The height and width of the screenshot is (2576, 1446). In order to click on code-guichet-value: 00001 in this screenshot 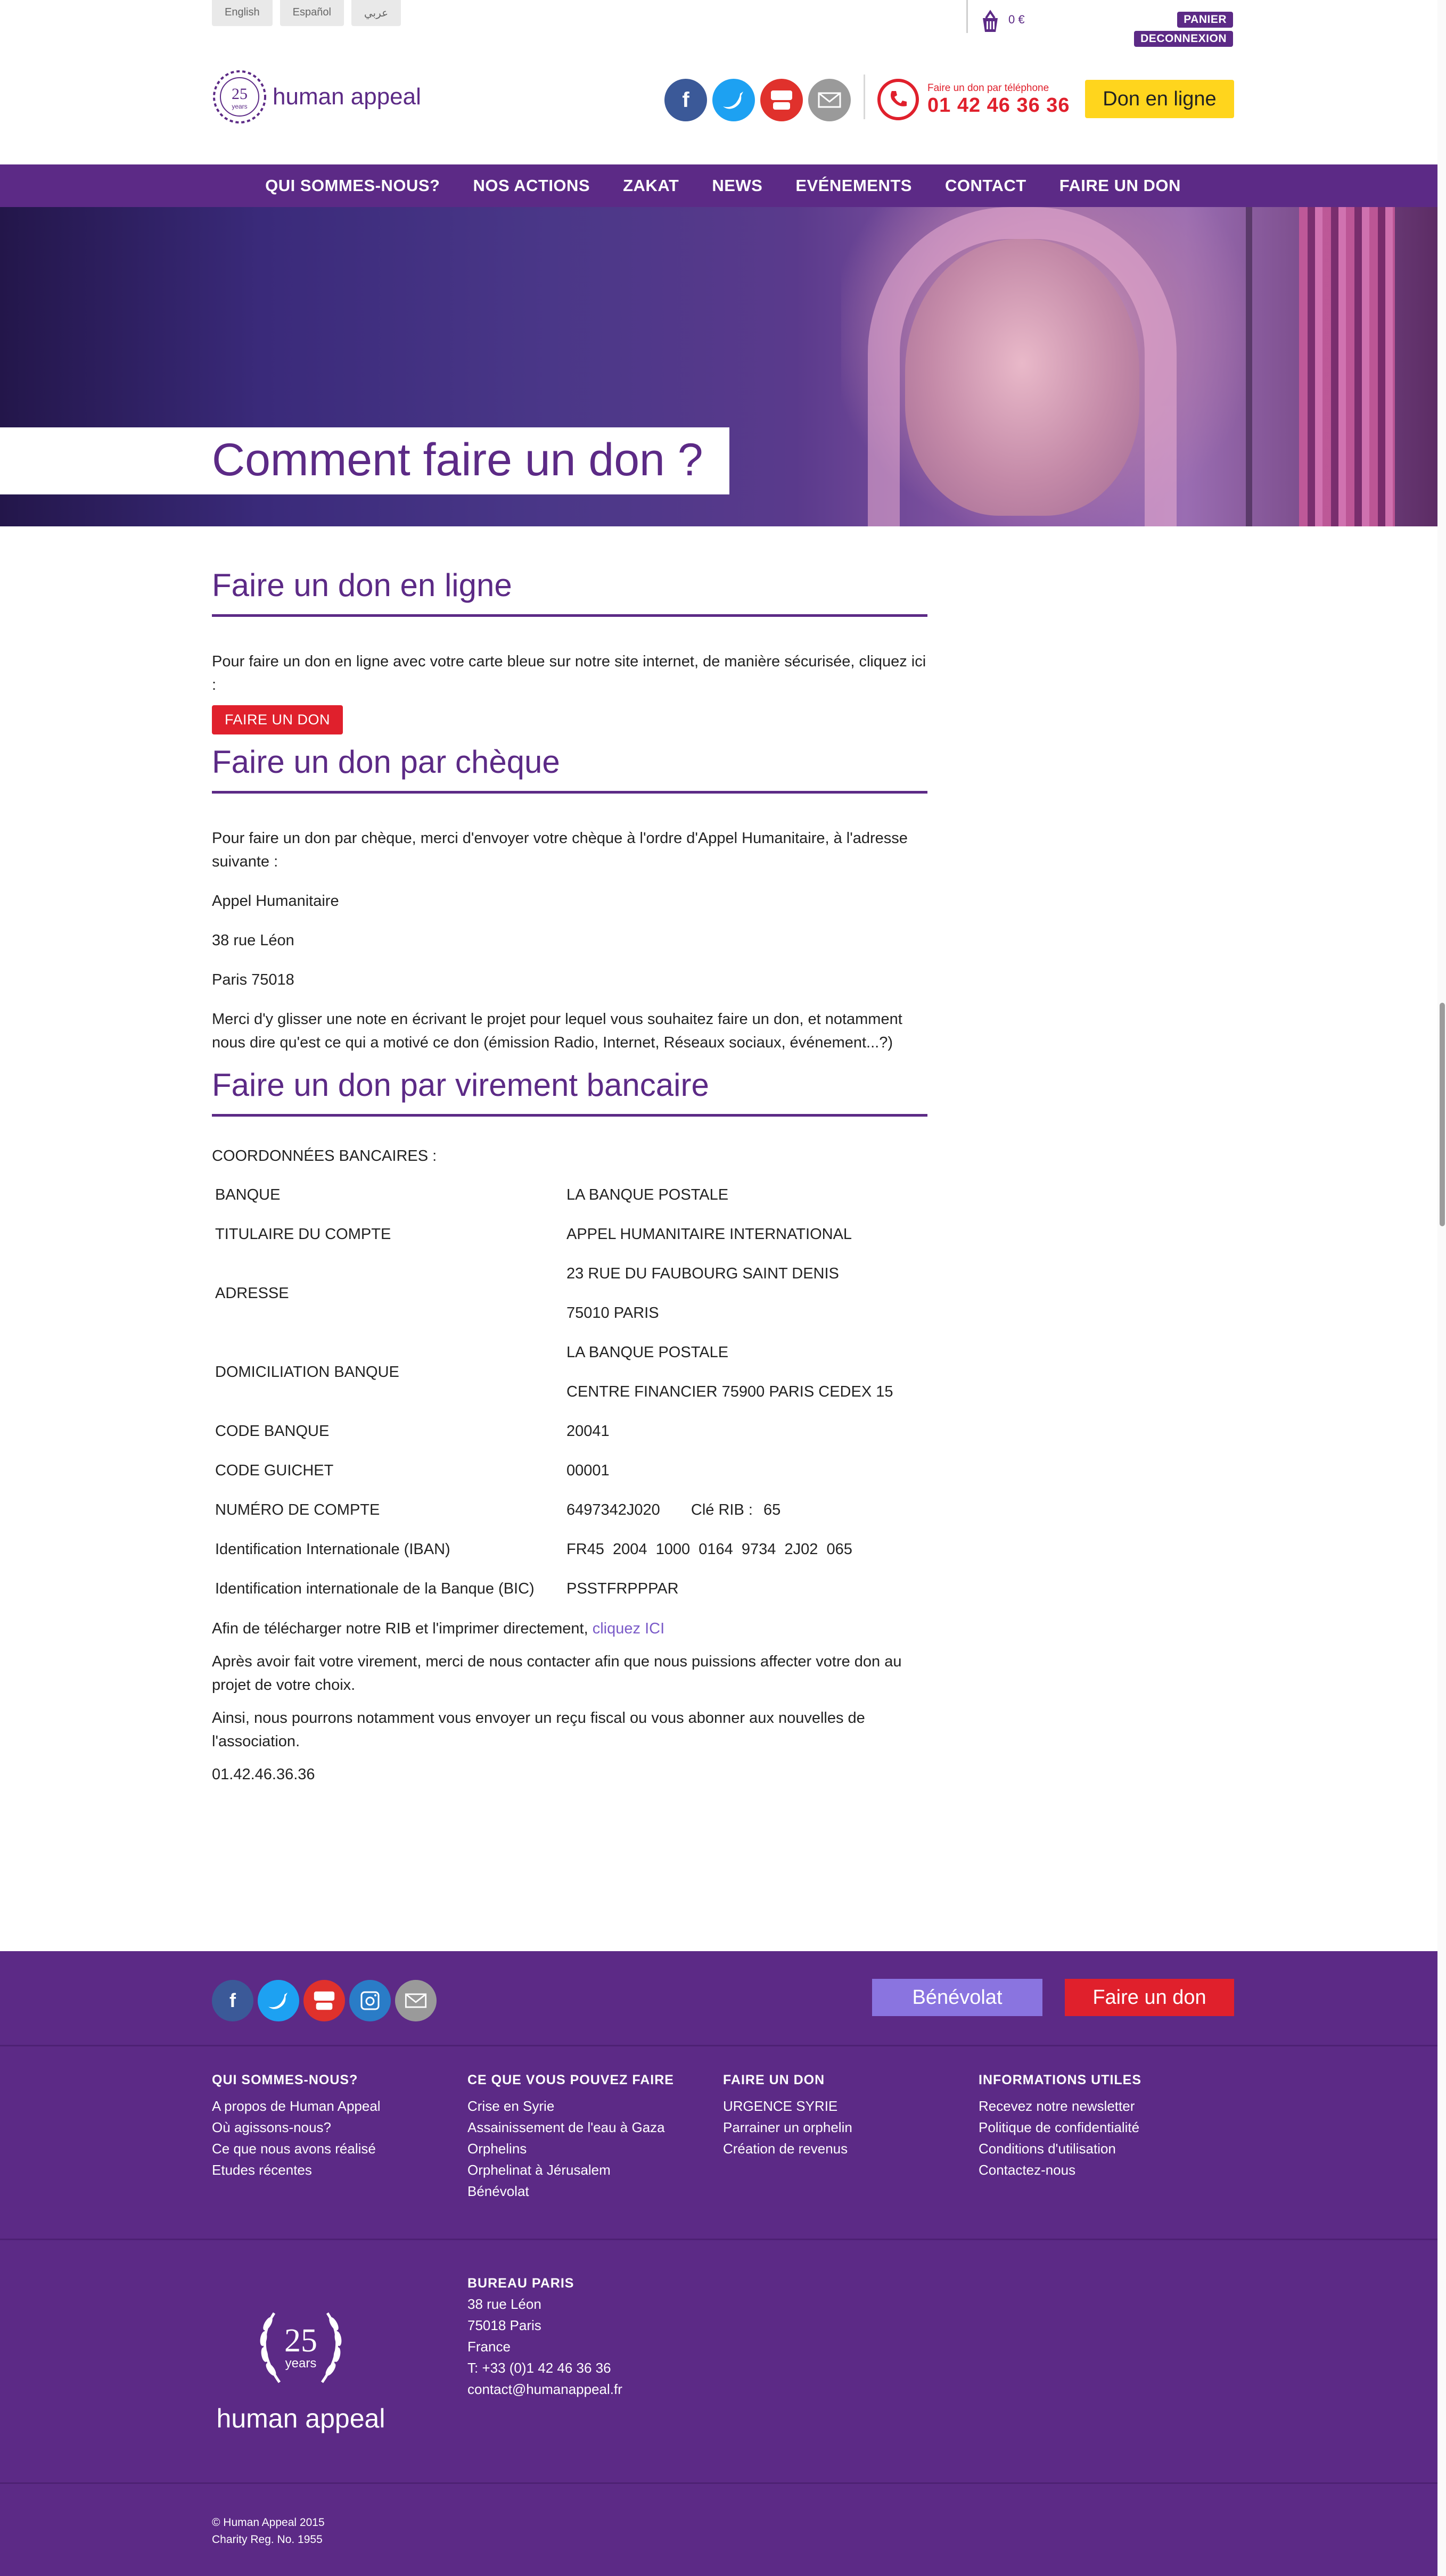, I will do `click(588, 1470)`.